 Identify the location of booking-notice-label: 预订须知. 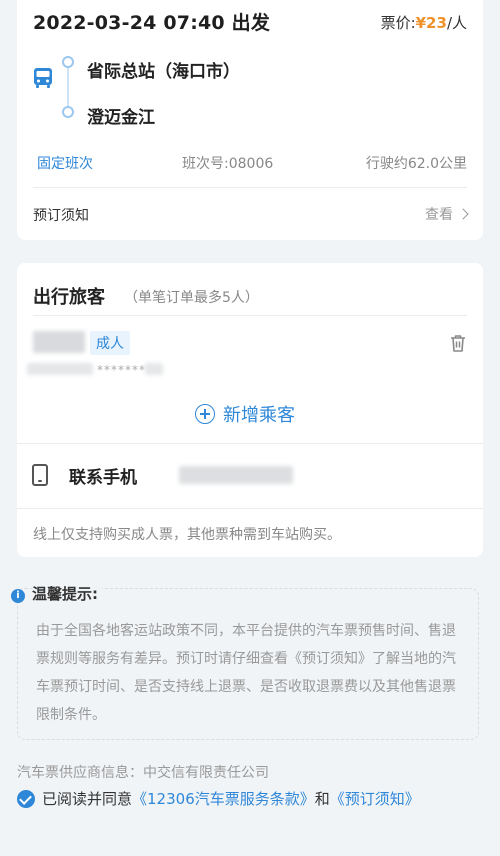
(61, 216).